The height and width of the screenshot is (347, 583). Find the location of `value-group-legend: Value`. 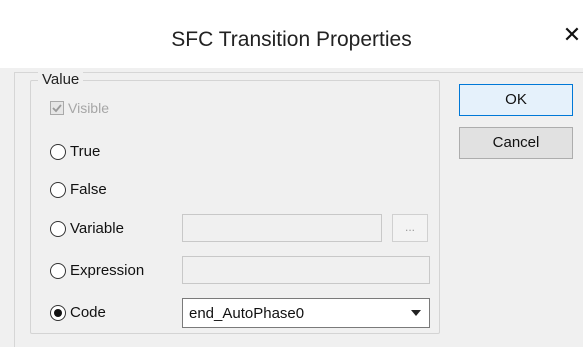

value-group-legend: Value is located at coordinates (61, 79).